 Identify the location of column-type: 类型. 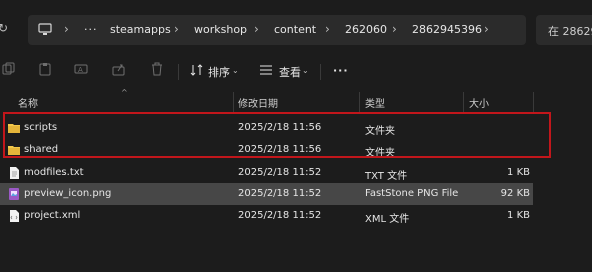
(375, 102).